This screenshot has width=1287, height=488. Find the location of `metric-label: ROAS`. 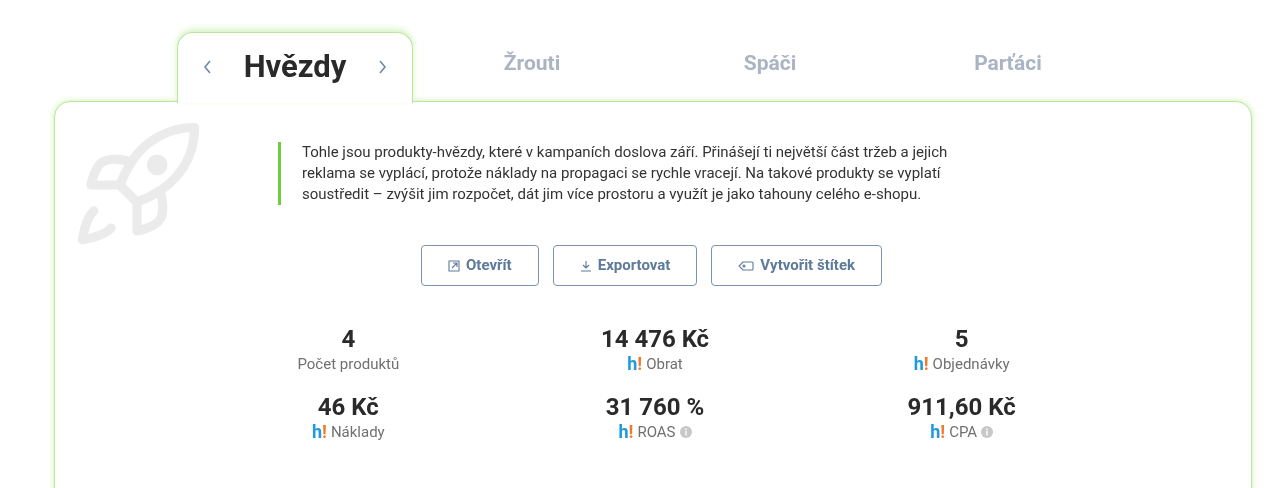

metric-label: ROAS is located at coordinates (656, 432).